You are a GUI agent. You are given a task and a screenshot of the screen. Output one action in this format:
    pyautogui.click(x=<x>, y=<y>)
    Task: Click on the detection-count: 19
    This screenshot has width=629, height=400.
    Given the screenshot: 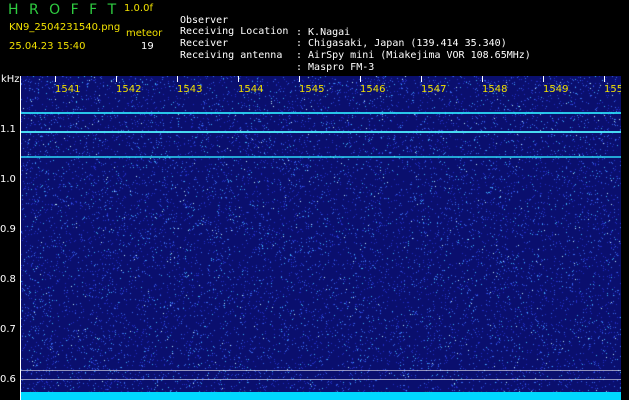 What is the action you would take?
    pyautogui.click(x=147, y=46)
    